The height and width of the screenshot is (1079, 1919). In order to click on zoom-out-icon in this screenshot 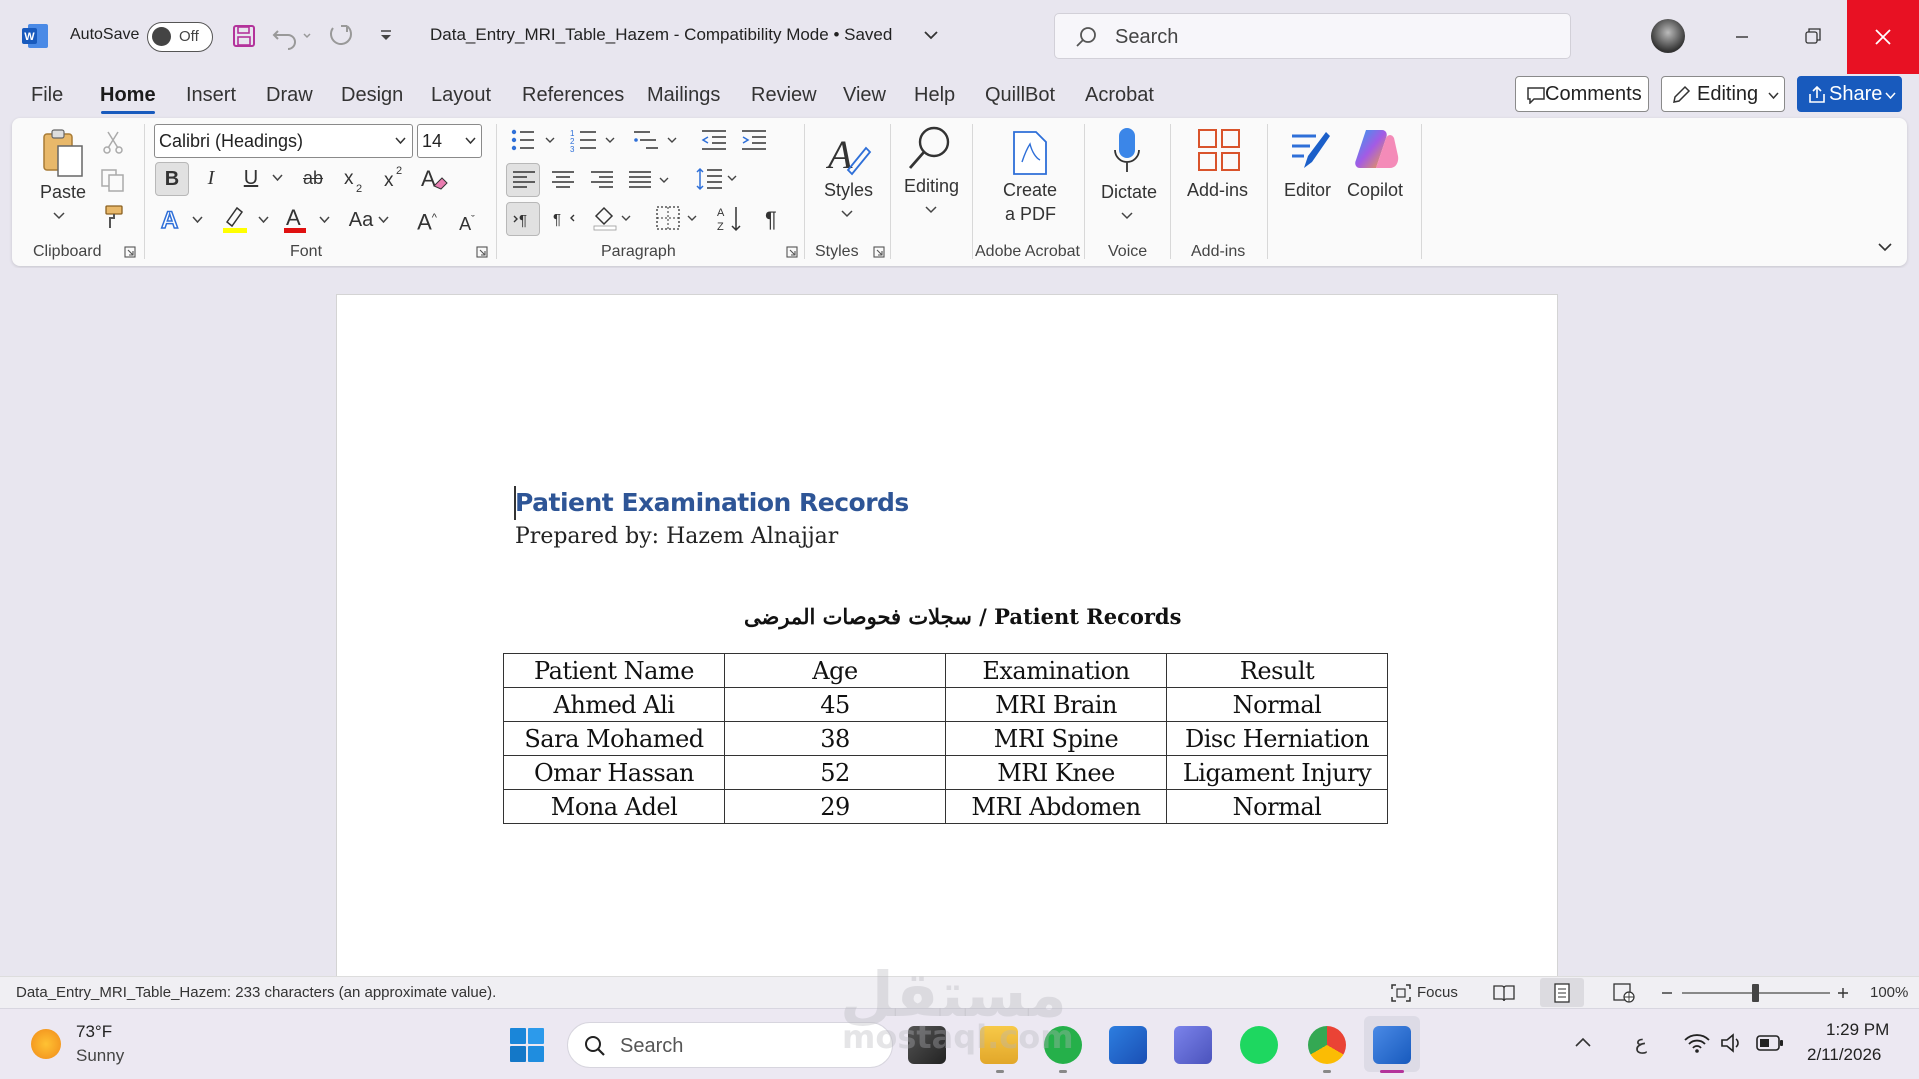, I will do `click(1667, 993)`.